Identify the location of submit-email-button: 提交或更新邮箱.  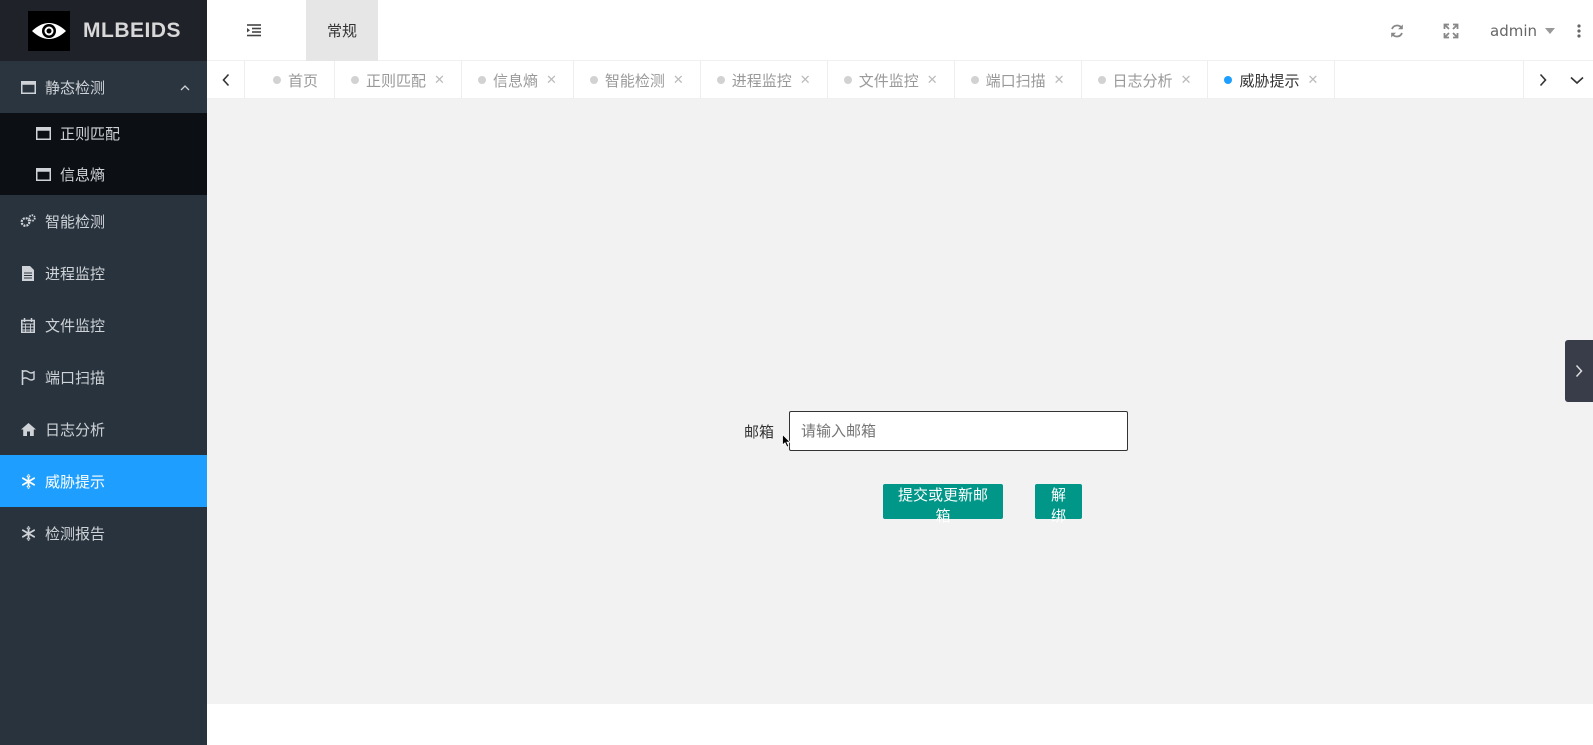
(943, 504).